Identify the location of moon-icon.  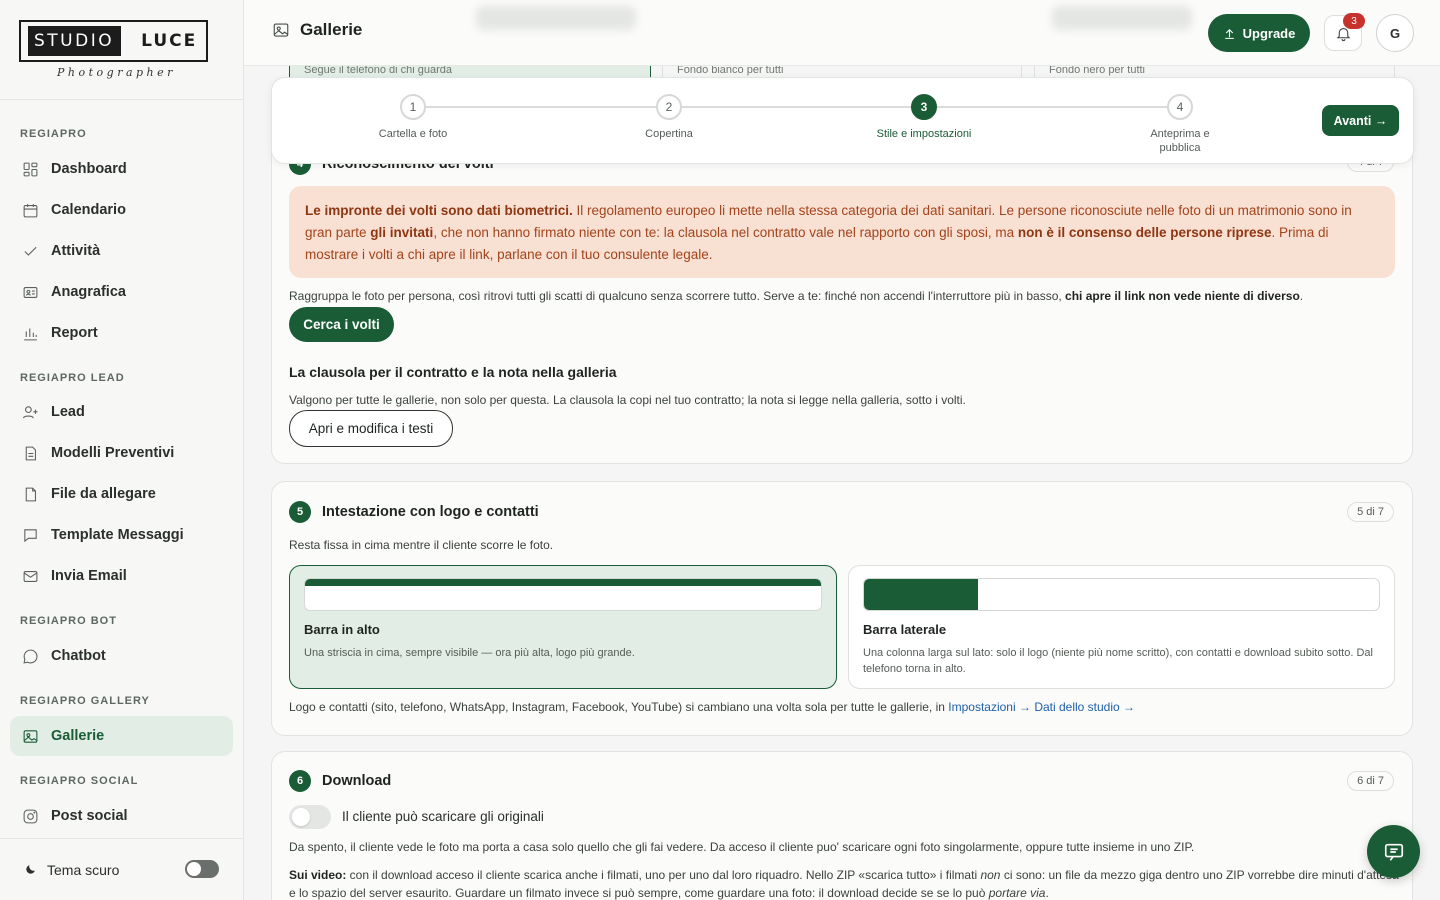
(30, 869).